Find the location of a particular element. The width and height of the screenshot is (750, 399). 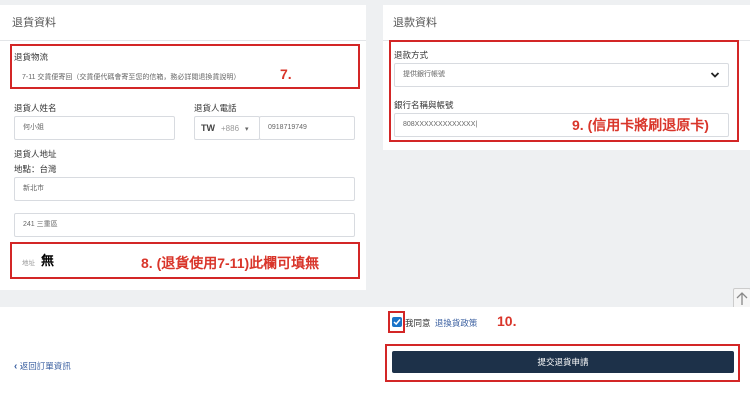

phone-country-select: TW +886 ▾ is located at coordinates (227, 128).